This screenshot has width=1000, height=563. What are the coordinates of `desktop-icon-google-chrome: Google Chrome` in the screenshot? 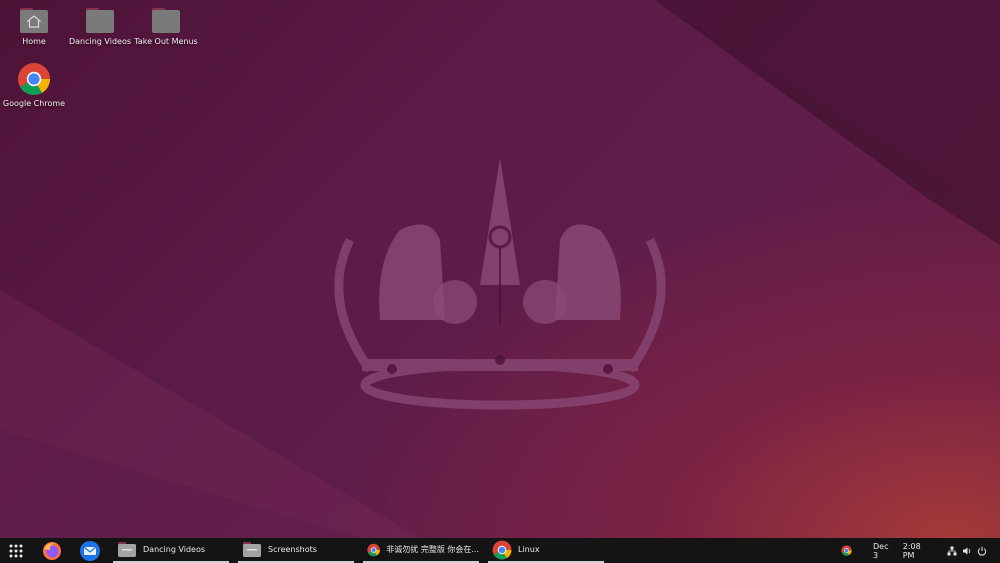 It's located at (34, 85).